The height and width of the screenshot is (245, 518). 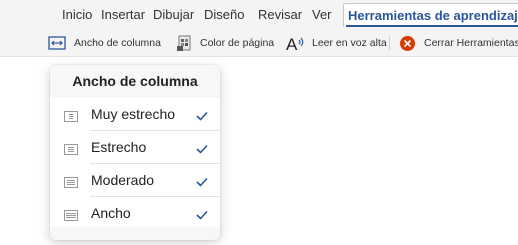 I want to click on dropdown-title: Ancho de columna, so click(x=135, y=81).